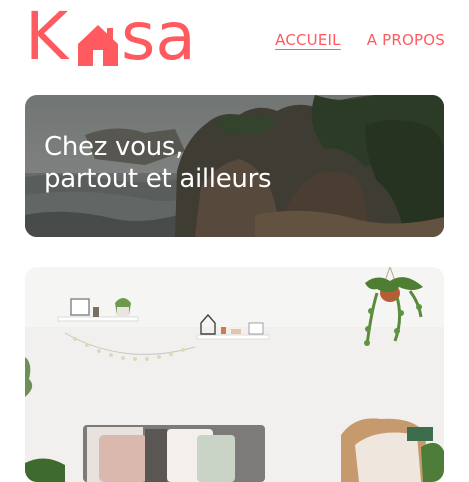  I want to click on hero-title-line-1: Chez vous,, so click(114, 147).